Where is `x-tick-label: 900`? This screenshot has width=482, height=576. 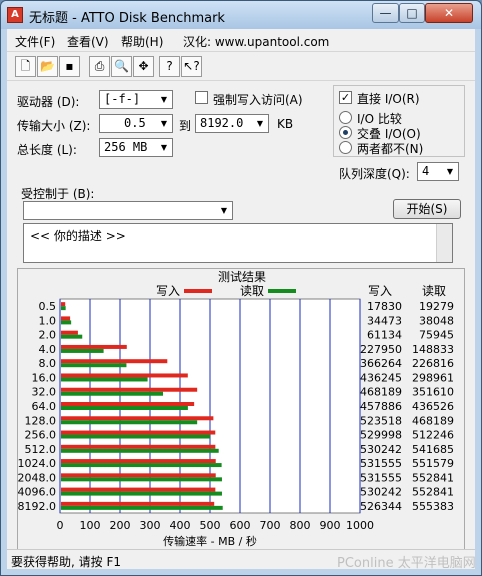 x-tick-label: 900 is located at coordinates (330, 525).